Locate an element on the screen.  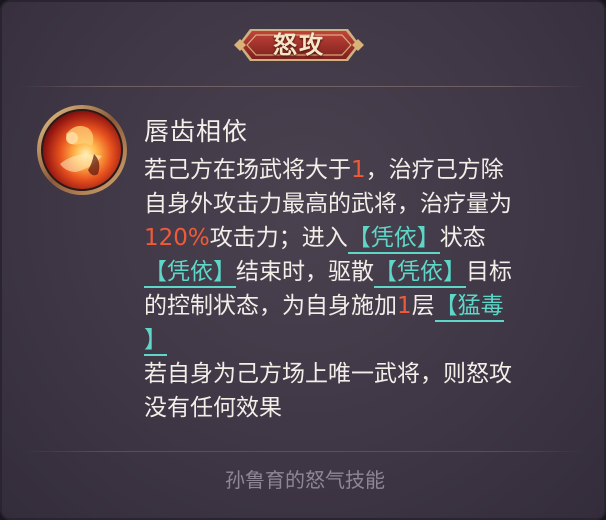
skill-owner-caption: 孙鲁育的怒气技能 is located at coordinates (305, 480).